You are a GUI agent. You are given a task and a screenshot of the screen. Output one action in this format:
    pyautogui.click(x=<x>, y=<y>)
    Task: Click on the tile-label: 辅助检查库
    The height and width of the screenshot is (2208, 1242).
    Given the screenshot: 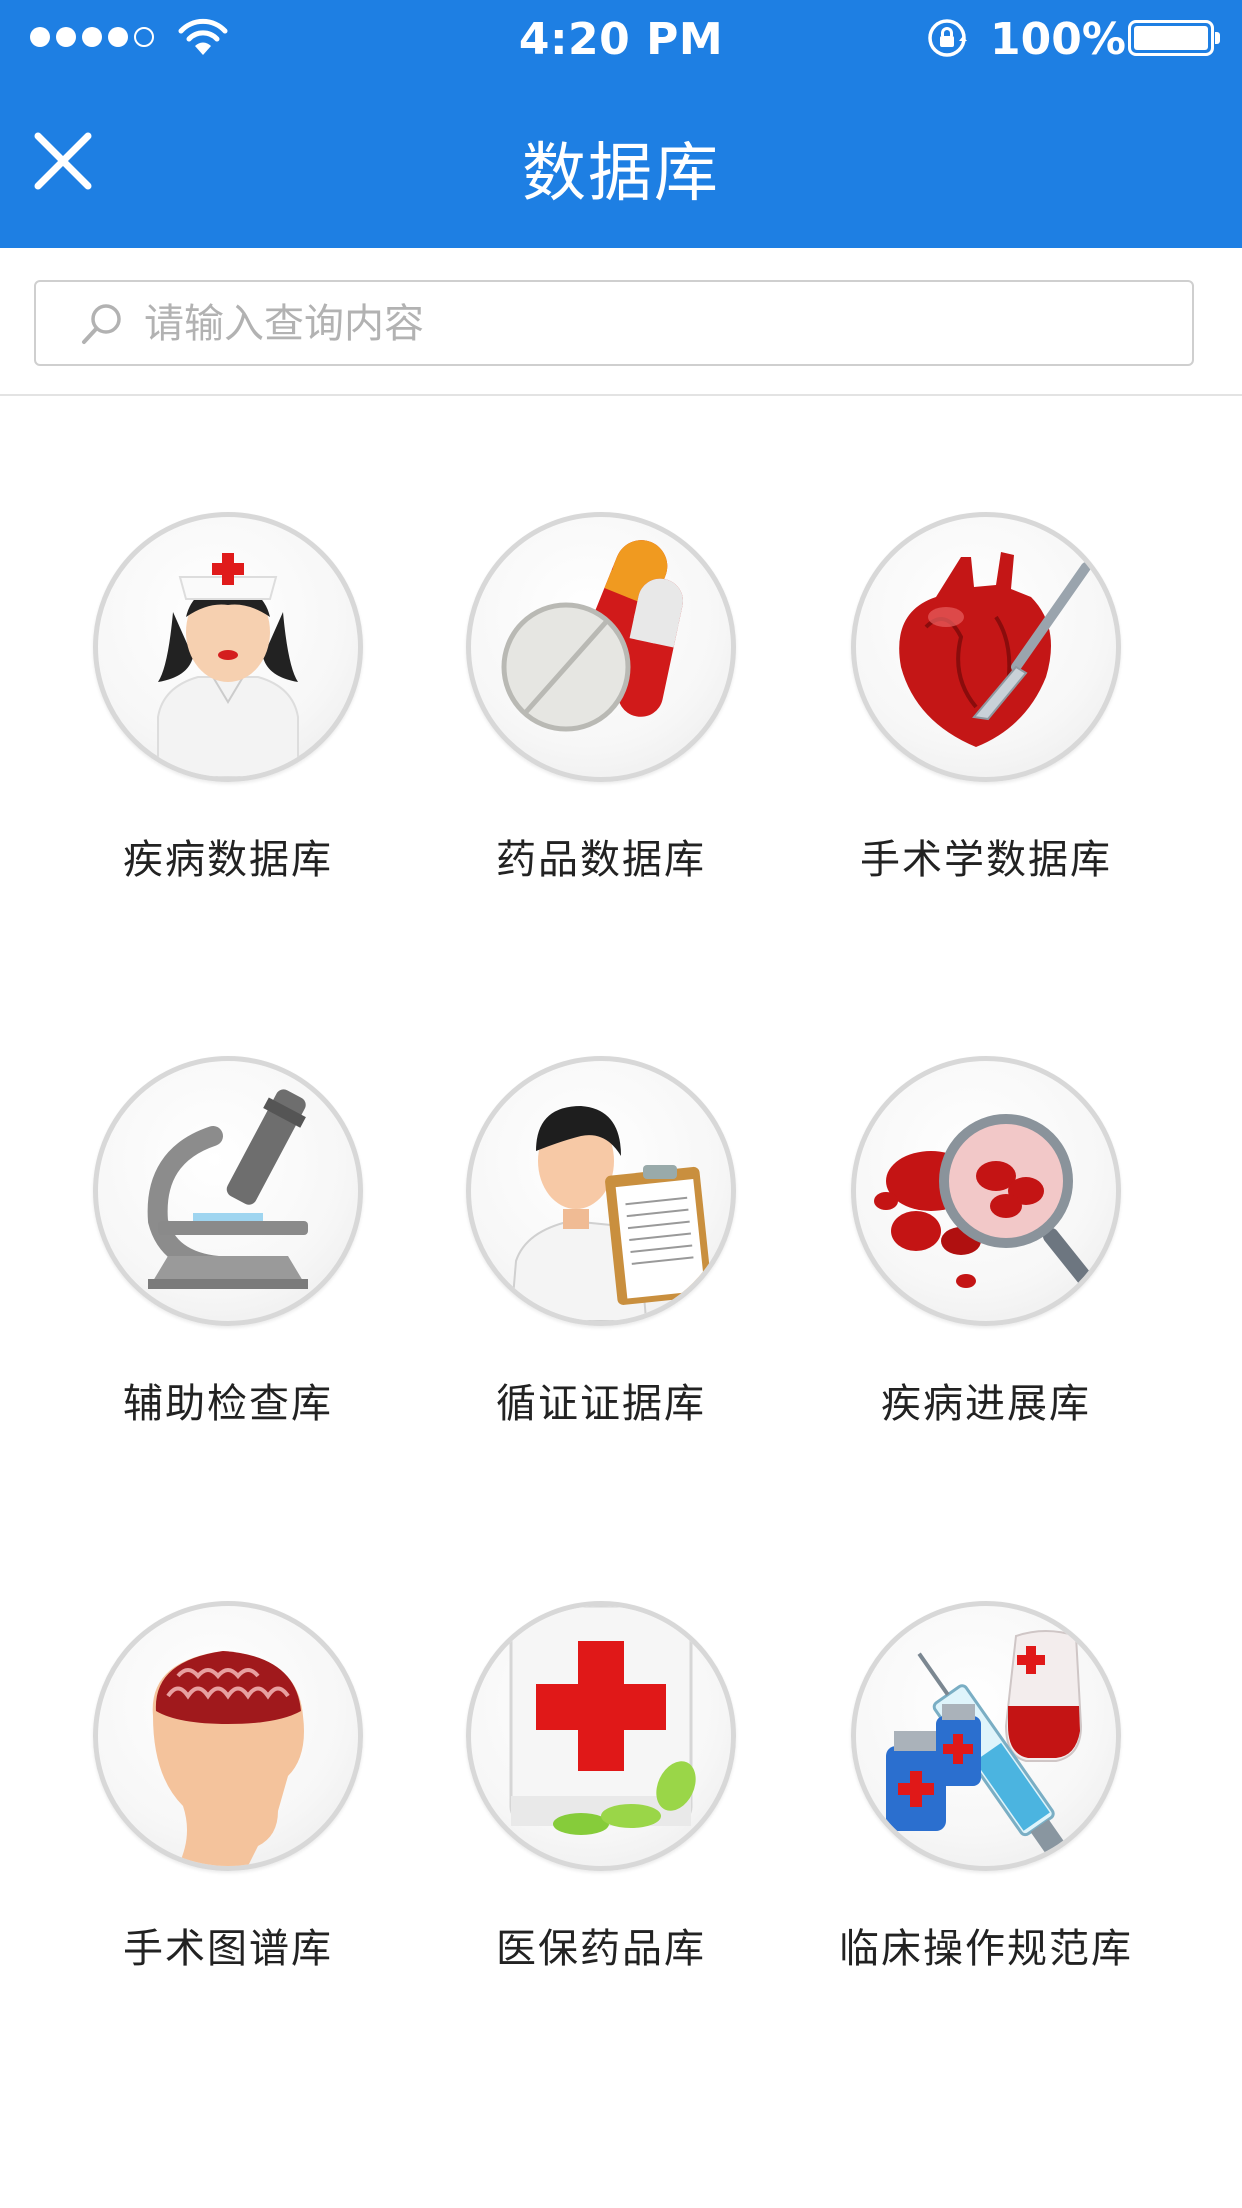 What is the action you would take?
    pyautogui.click(x=228, y=1404)
    